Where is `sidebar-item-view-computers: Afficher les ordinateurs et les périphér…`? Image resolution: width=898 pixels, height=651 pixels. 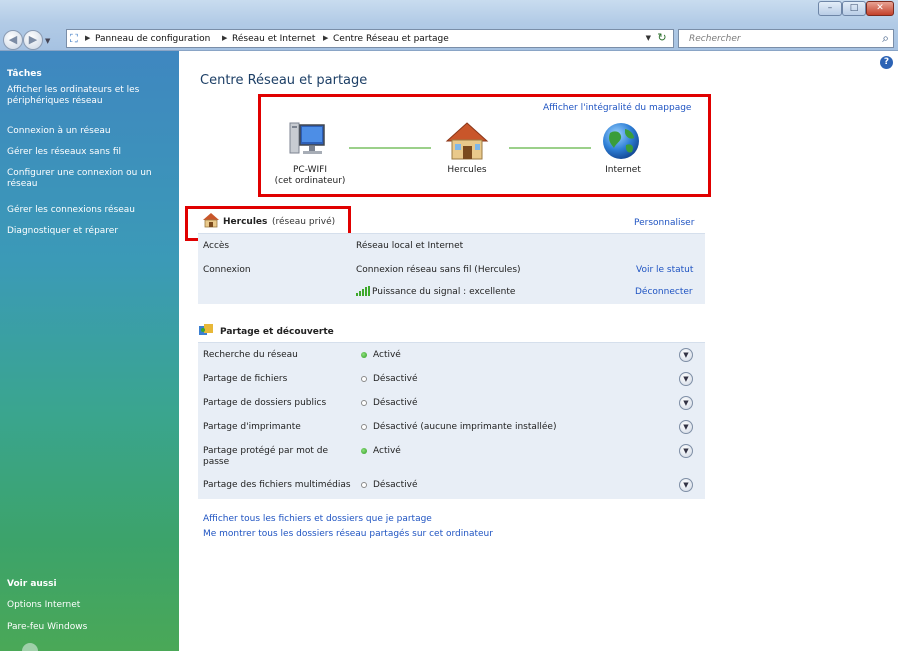 sidebar-item-view-computers: Afficher les ordinateurs et les périphér… is located at coordinates (89, 96).